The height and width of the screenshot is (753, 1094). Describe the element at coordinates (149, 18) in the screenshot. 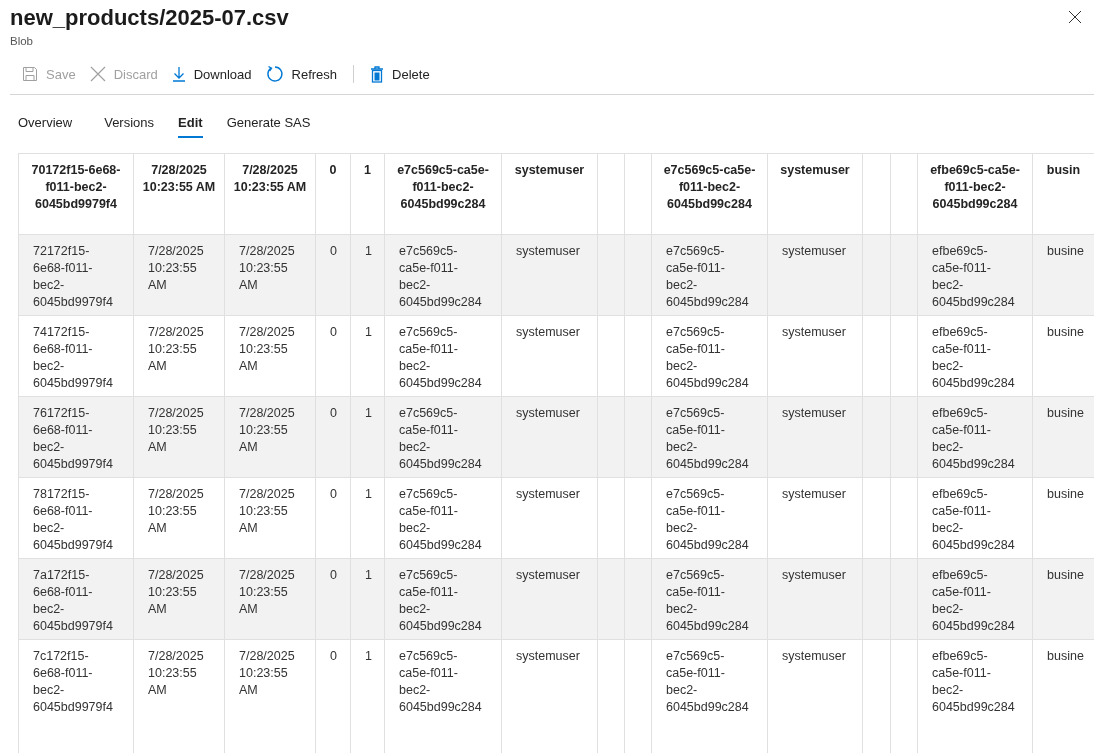

I see `blob-title: new_products/2025-07.csv` at that location.